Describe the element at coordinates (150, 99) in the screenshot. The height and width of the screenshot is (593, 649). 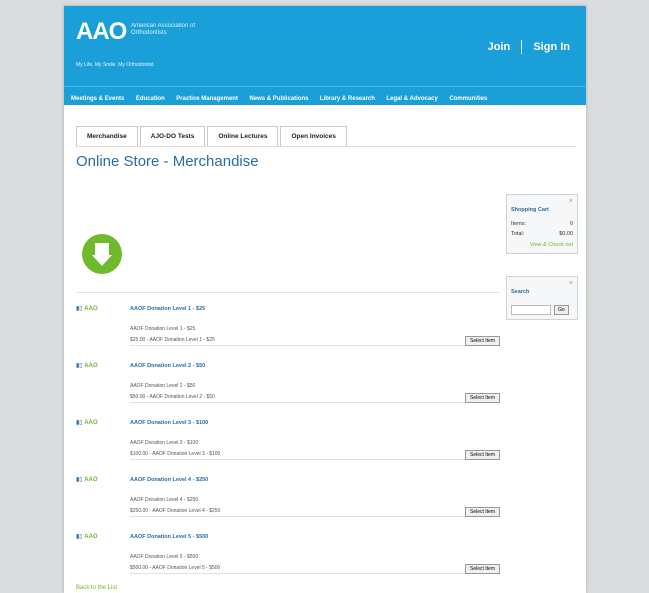
I see `nav-item-education: Education` at that location.